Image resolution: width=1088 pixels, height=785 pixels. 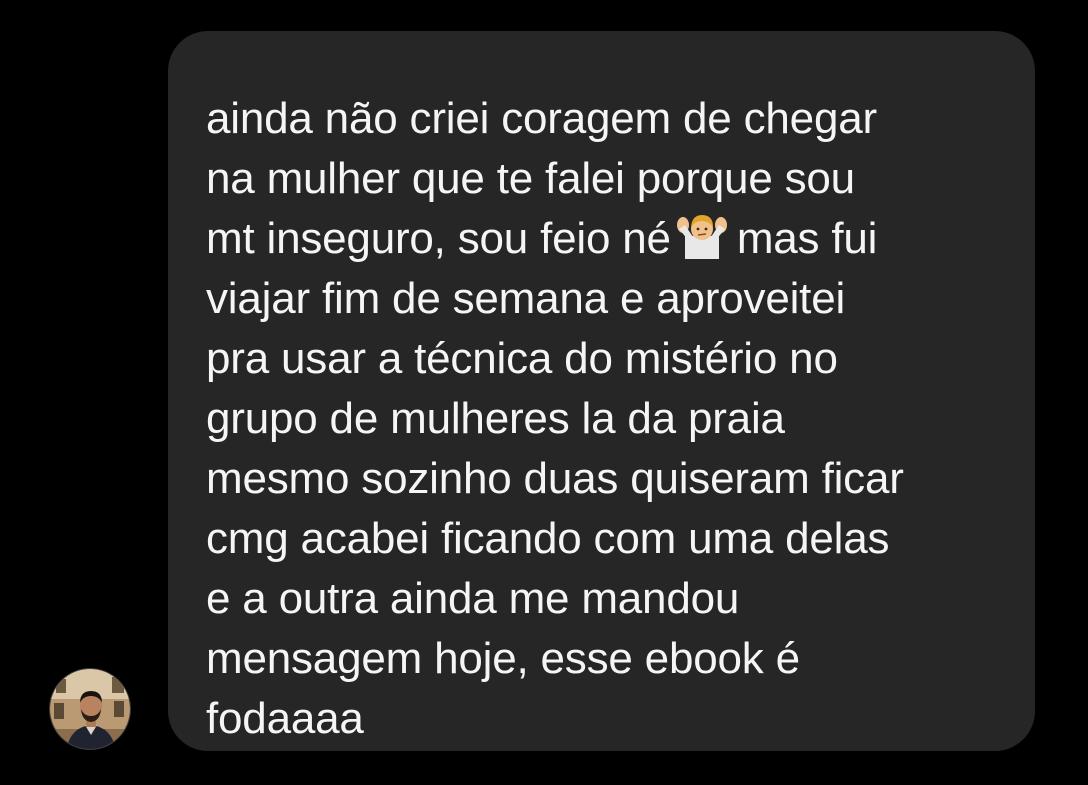 What do you see at coordinates (473, 598) in the screenshot?
I see `message-line: e a outra ainda me mandou` at bounding box center [473, 598].